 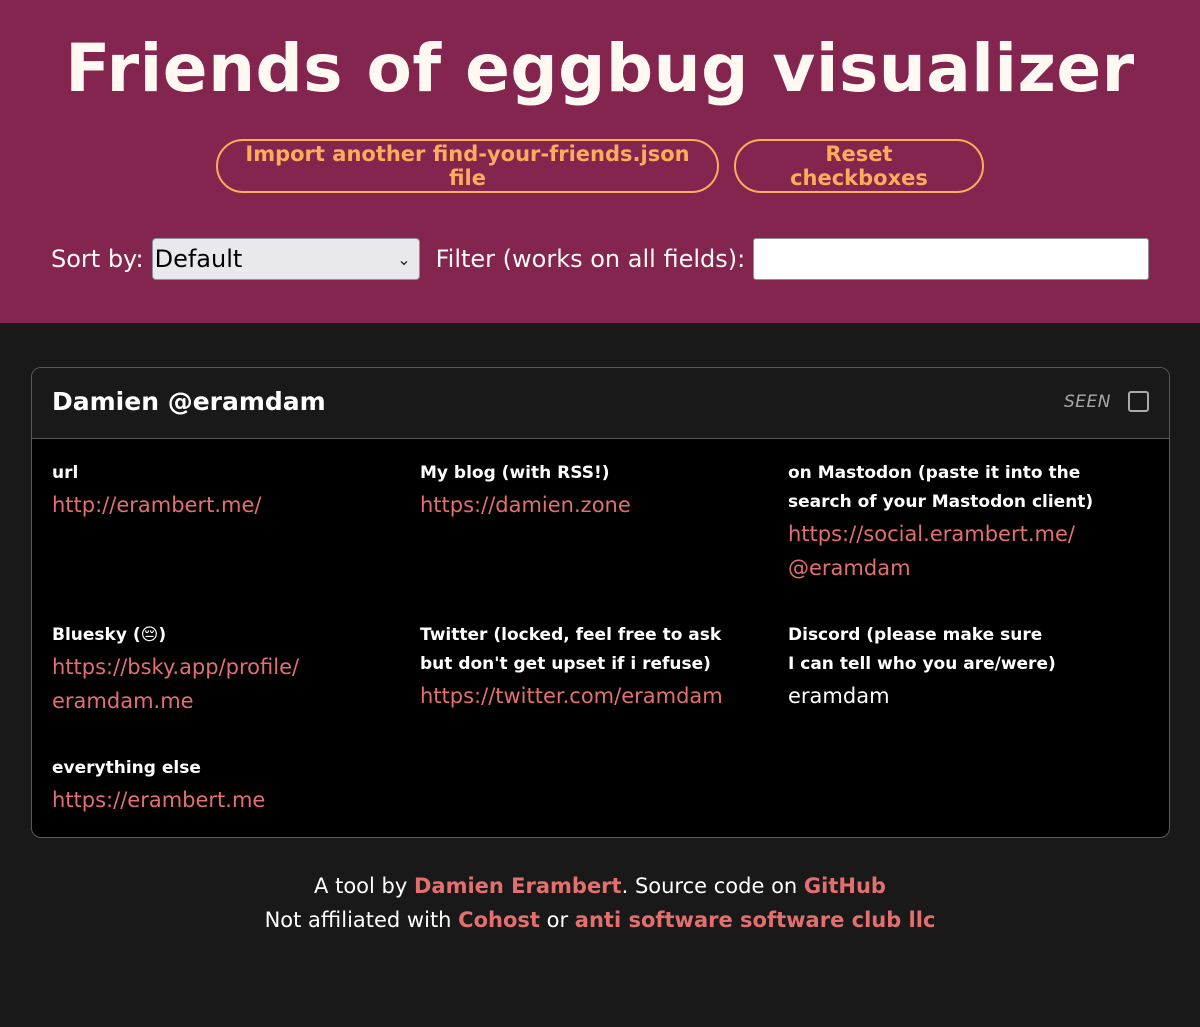 I want to click on sort-select: Default ⌄, so click(x=285, y=259).